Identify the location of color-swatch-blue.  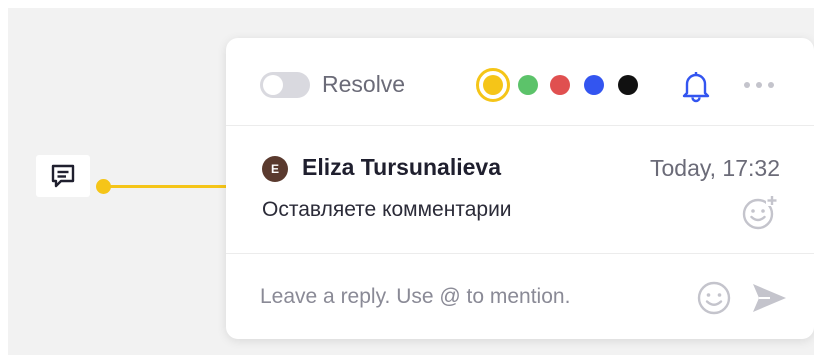
(594, 85).